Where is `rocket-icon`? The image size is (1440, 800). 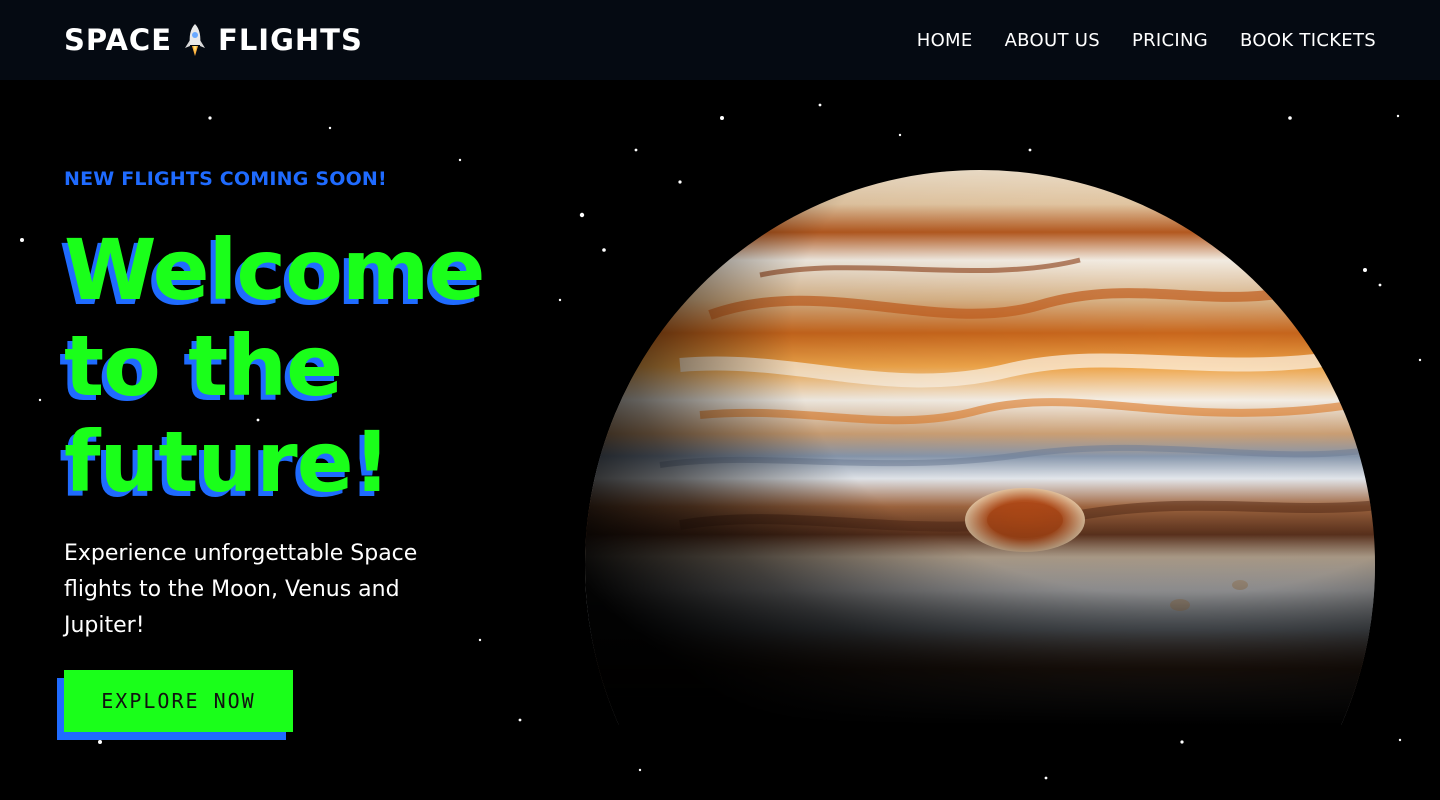 rocket-icon is located at coordinates (195, 40).